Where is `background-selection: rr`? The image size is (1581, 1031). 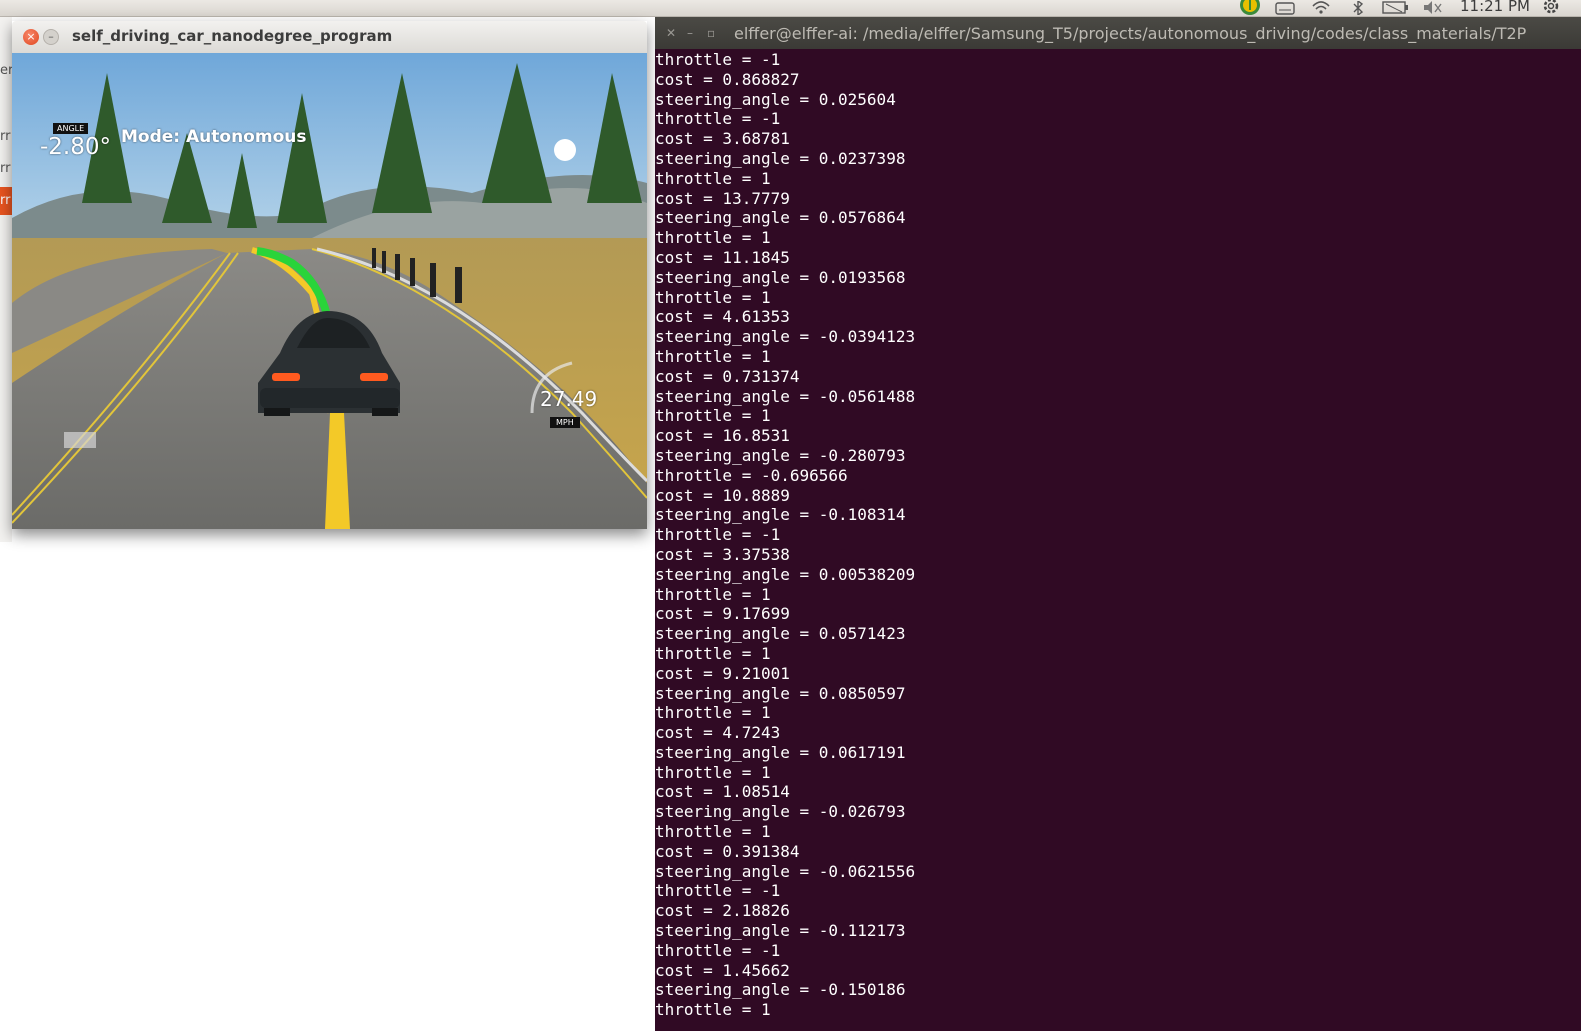
background-selection: rr is located at coordinates (6, 201).